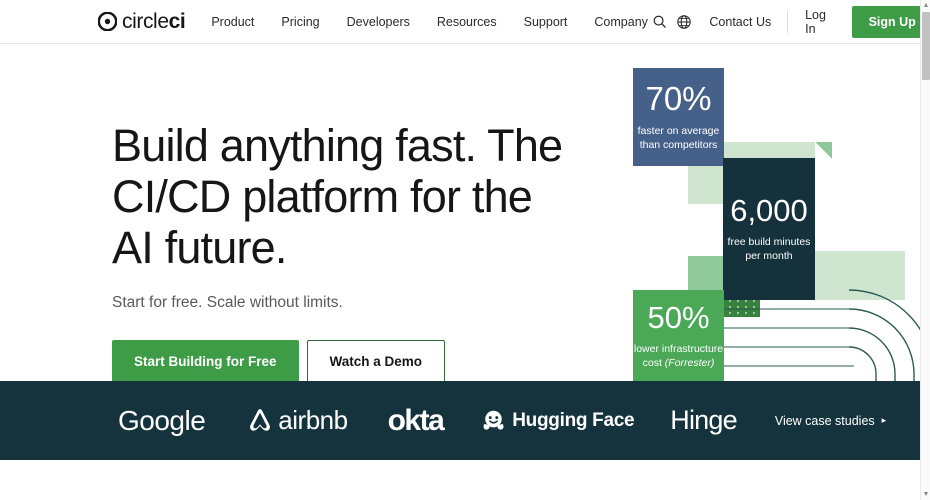 Image resolution: width=930 pixels, height=500 pixels. What do you see at coordinates (678, 131) in the screenshot?
I see `stat-caption-70-line1: faster on average` at bounding box center [678, 131].